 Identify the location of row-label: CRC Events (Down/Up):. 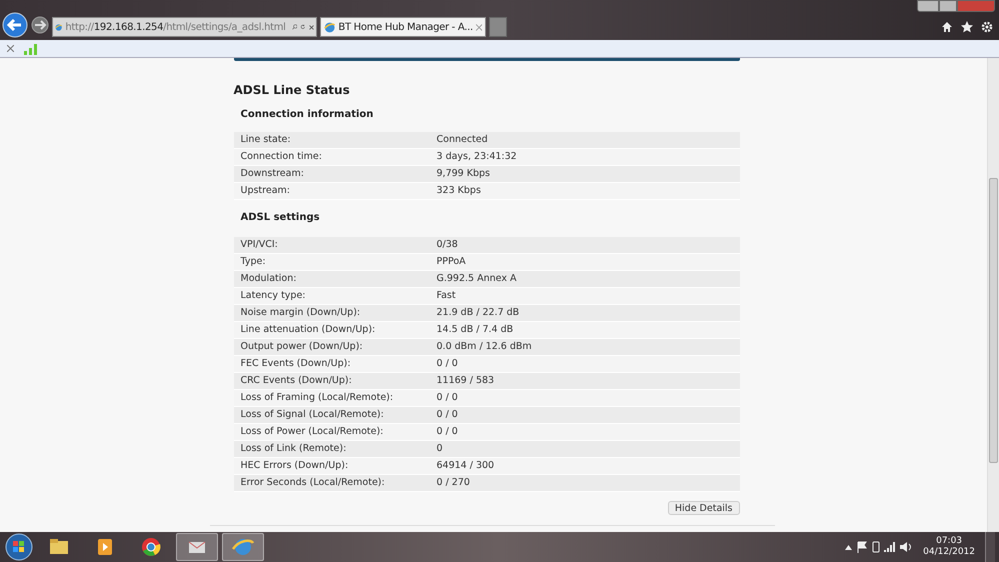
(296, 381).